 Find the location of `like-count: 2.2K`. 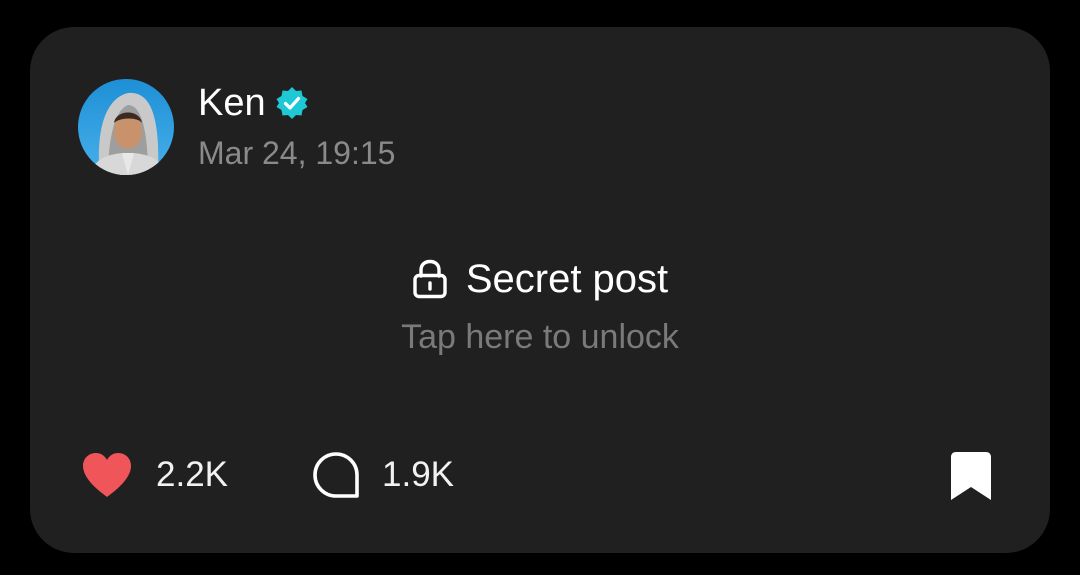

like-count: 2.2K is located at coordinates (192, 474).